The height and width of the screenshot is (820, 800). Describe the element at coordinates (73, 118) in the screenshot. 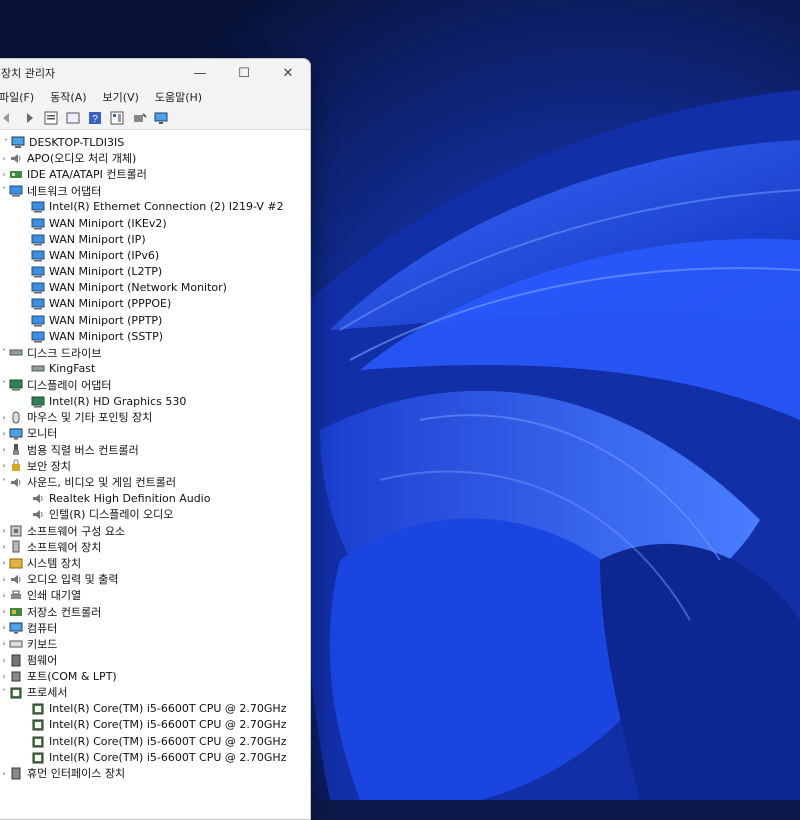

I see `show-hide-icon` at that location.